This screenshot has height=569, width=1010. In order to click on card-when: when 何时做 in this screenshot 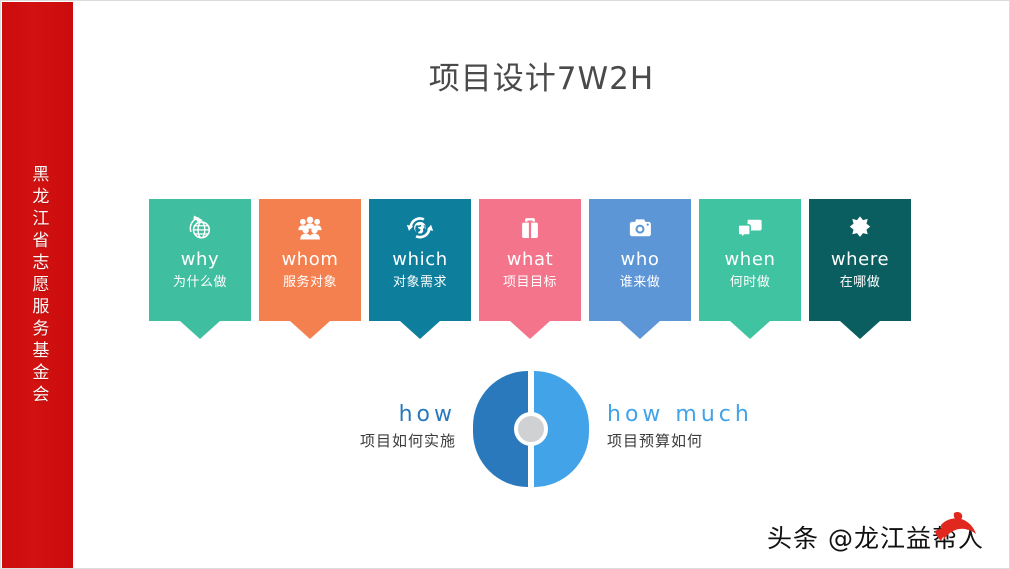, I will do `click(750, 269)`.